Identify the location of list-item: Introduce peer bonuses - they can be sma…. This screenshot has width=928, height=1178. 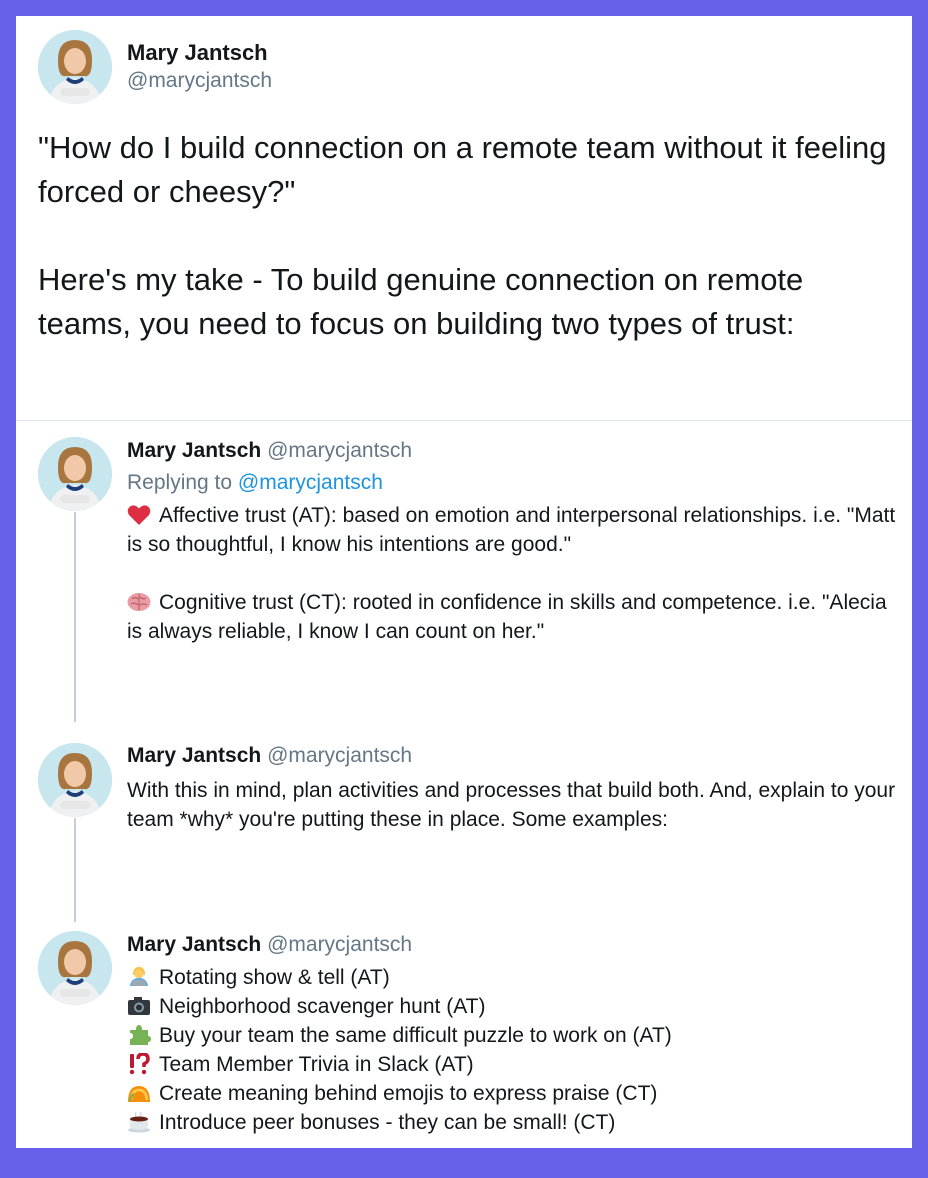
(512, 1122).